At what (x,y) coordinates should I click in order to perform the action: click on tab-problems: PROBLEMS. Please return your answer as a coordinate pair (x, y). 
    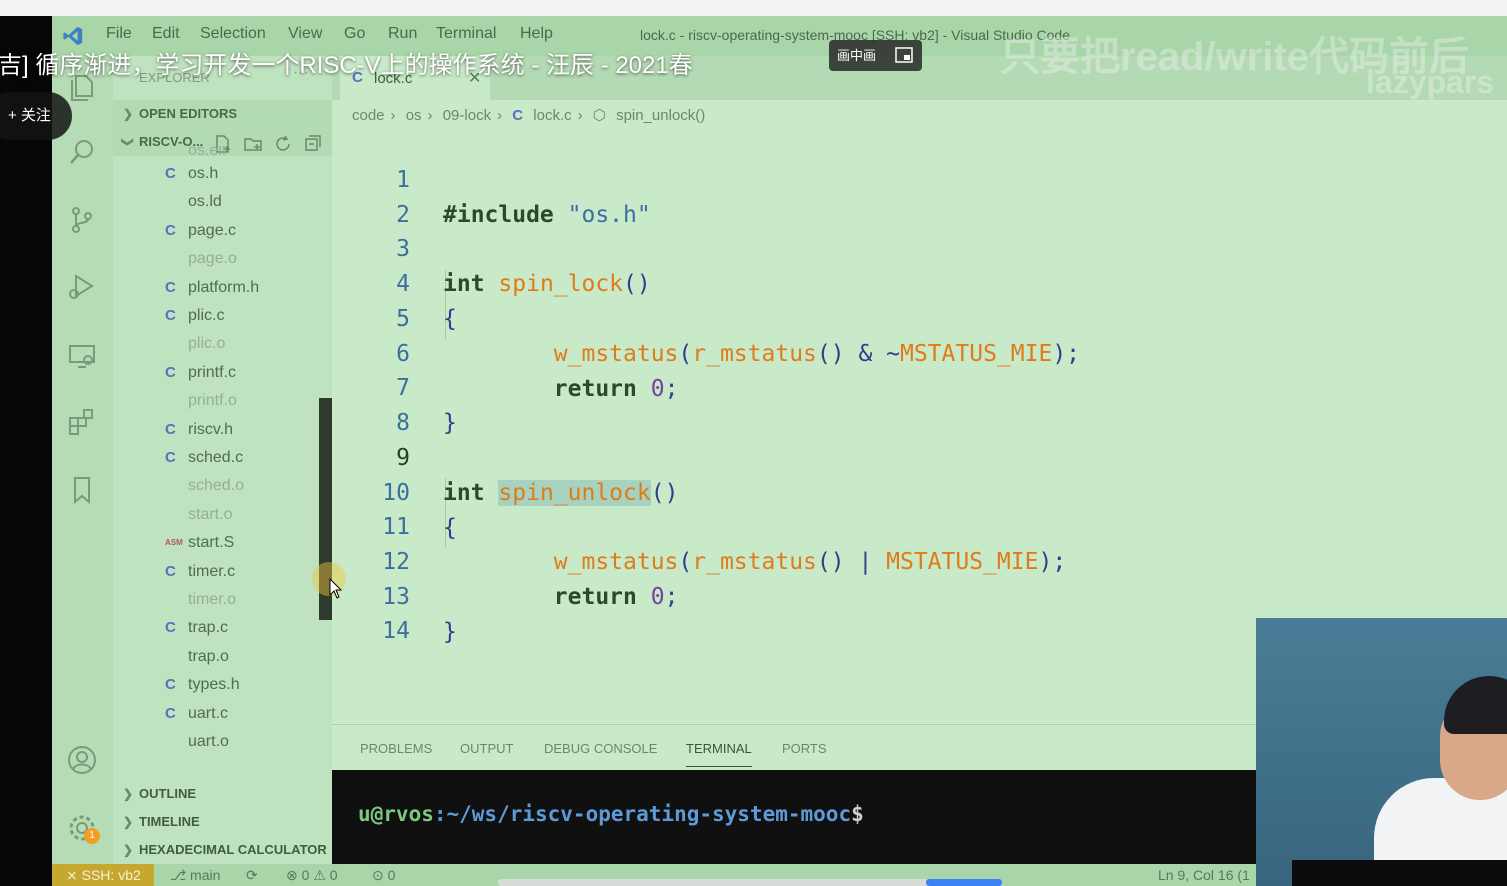
    Looking at the image, I should click on (396, 748).